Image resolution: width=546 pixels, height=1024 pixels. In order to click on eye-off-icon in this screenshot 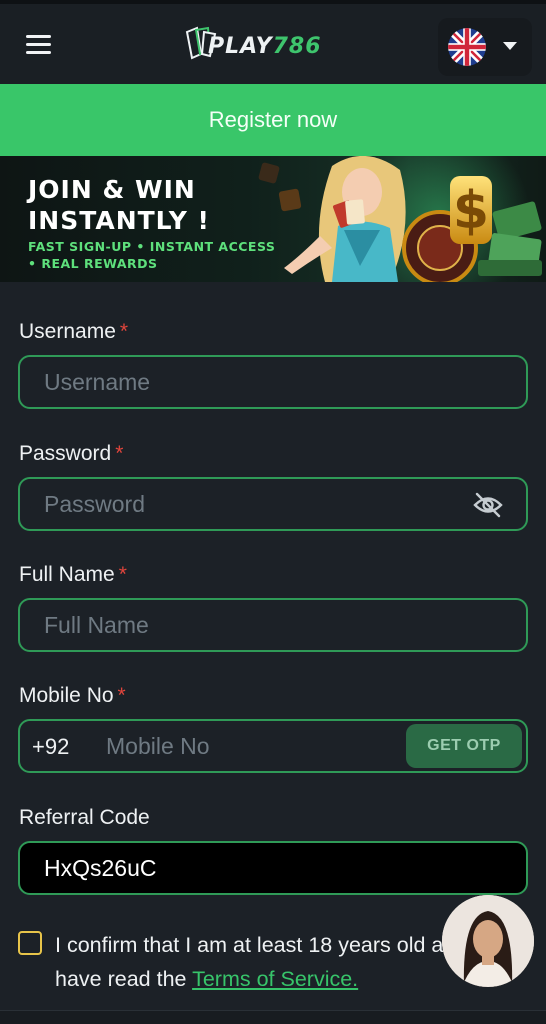, I will do `click(488, 505)`.